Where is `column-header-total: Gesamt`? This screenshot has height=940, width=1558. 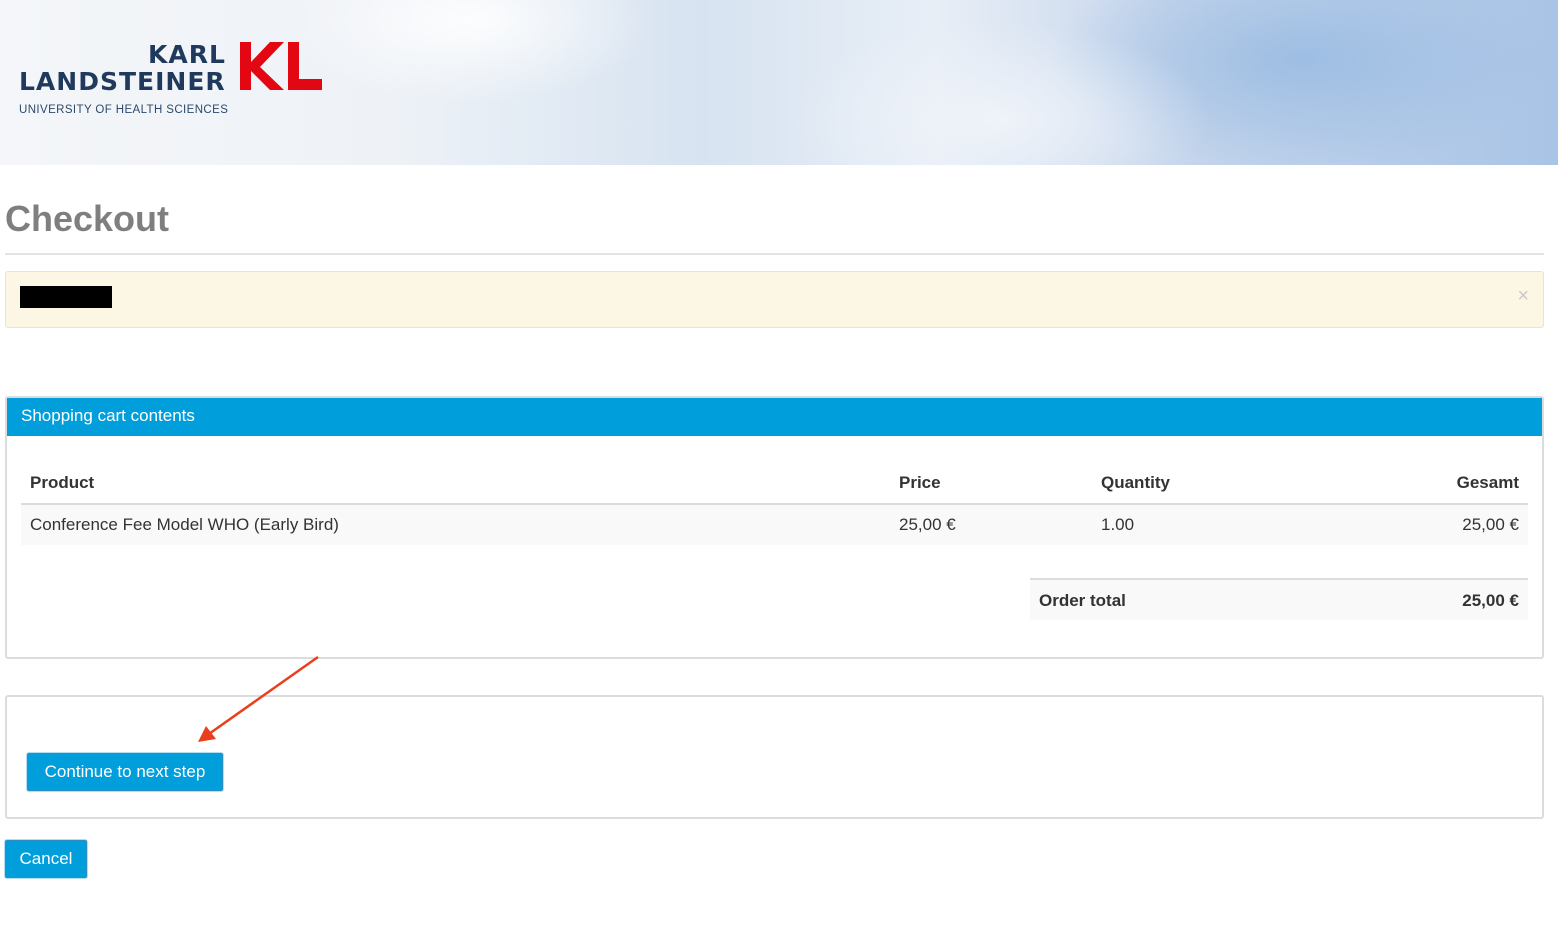
column-header-total: Gesamt is located at coordinates (1410, 484).